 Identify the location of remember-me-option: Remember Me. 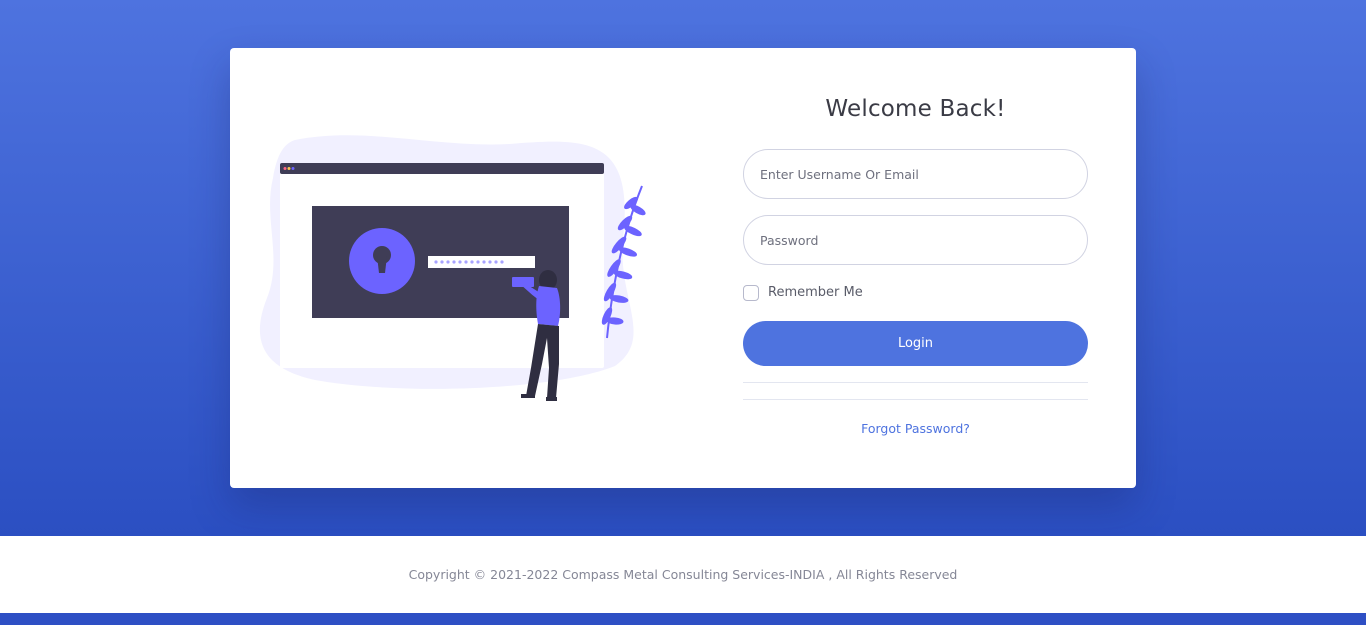
(803, 292).